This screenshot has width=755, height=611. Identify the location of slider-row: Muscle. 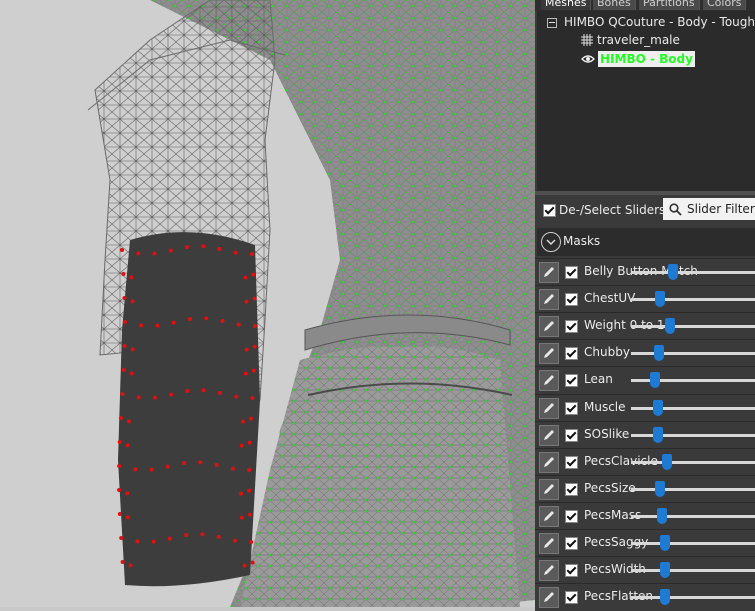
(645, 407).